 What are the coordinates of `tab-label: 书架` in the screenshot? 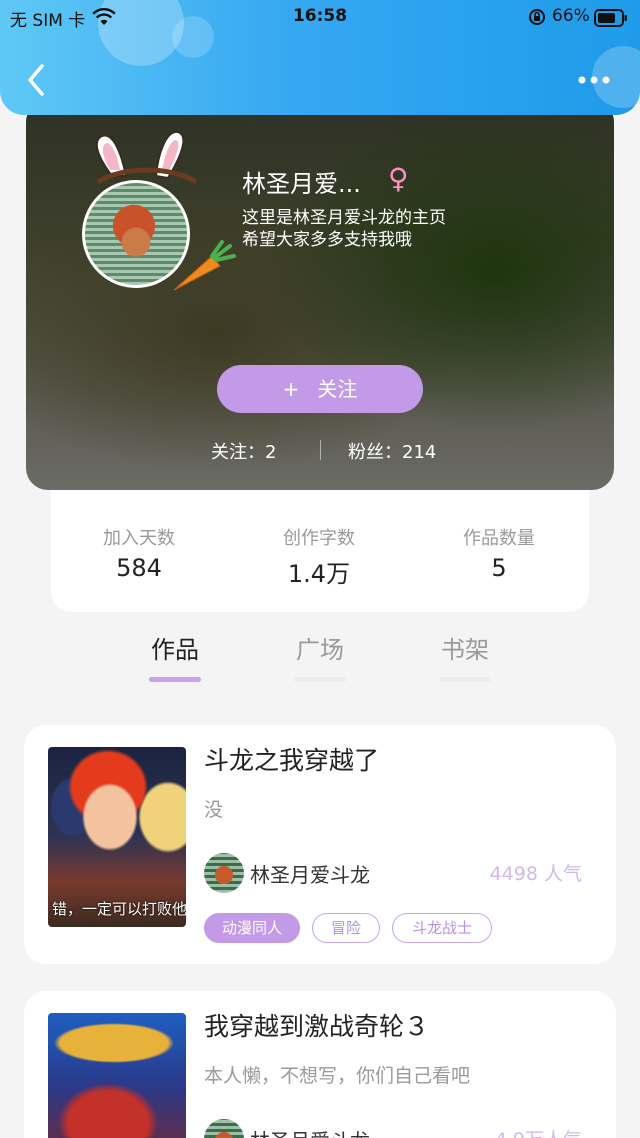 It's located at (465, 650).